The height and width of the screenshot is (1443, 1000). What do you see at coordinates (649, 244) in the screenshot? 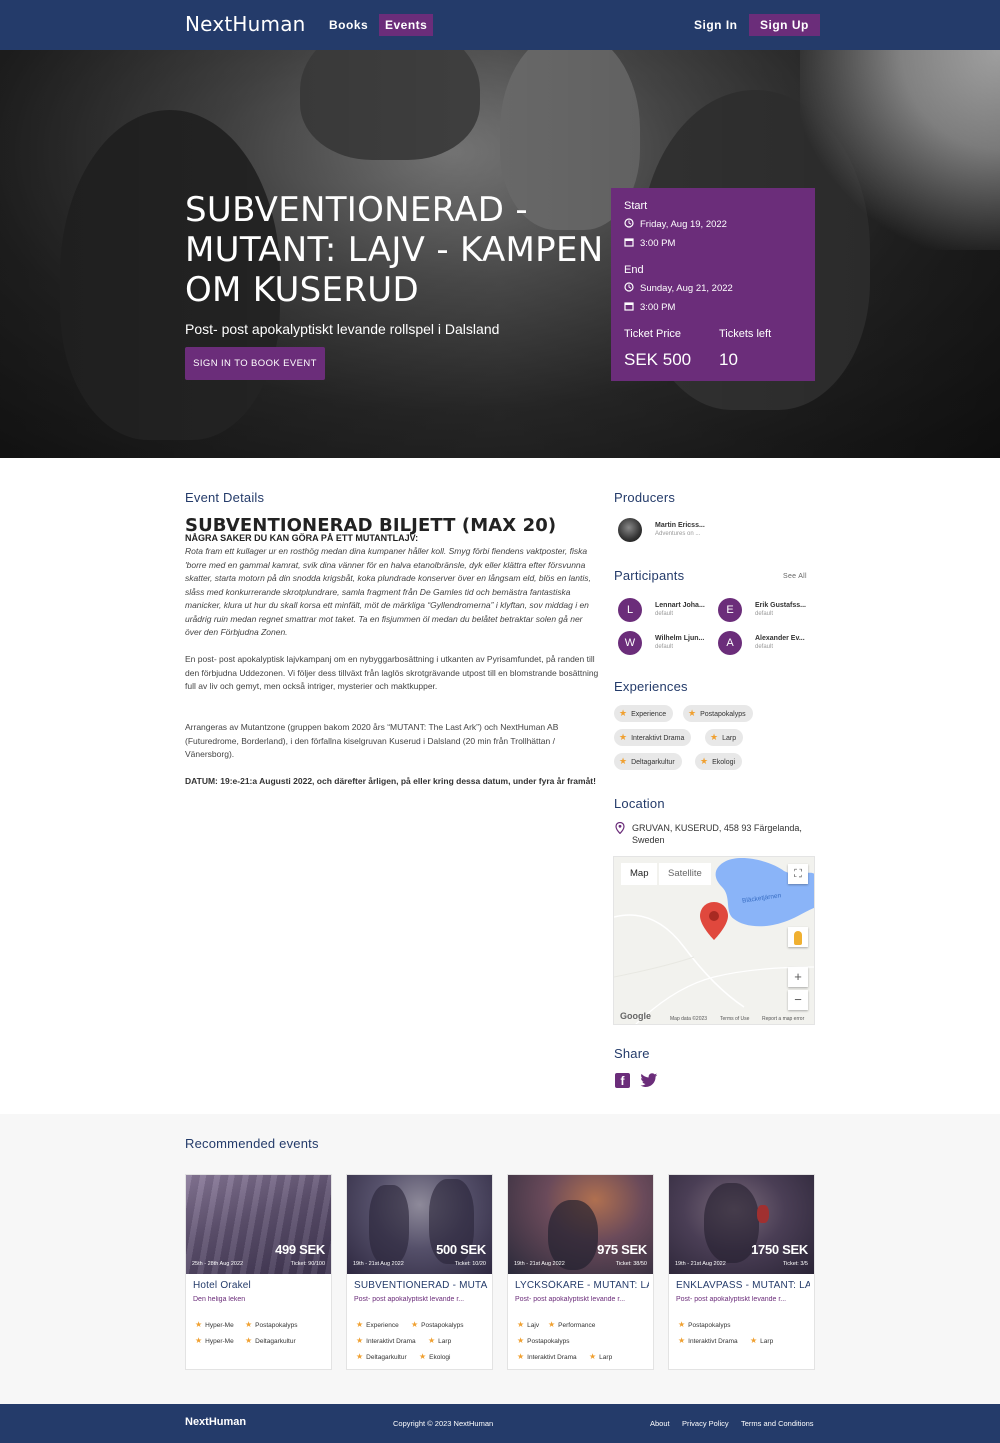
I see `start-time-row: 3:00 PM` at bounding box center [649, 244].